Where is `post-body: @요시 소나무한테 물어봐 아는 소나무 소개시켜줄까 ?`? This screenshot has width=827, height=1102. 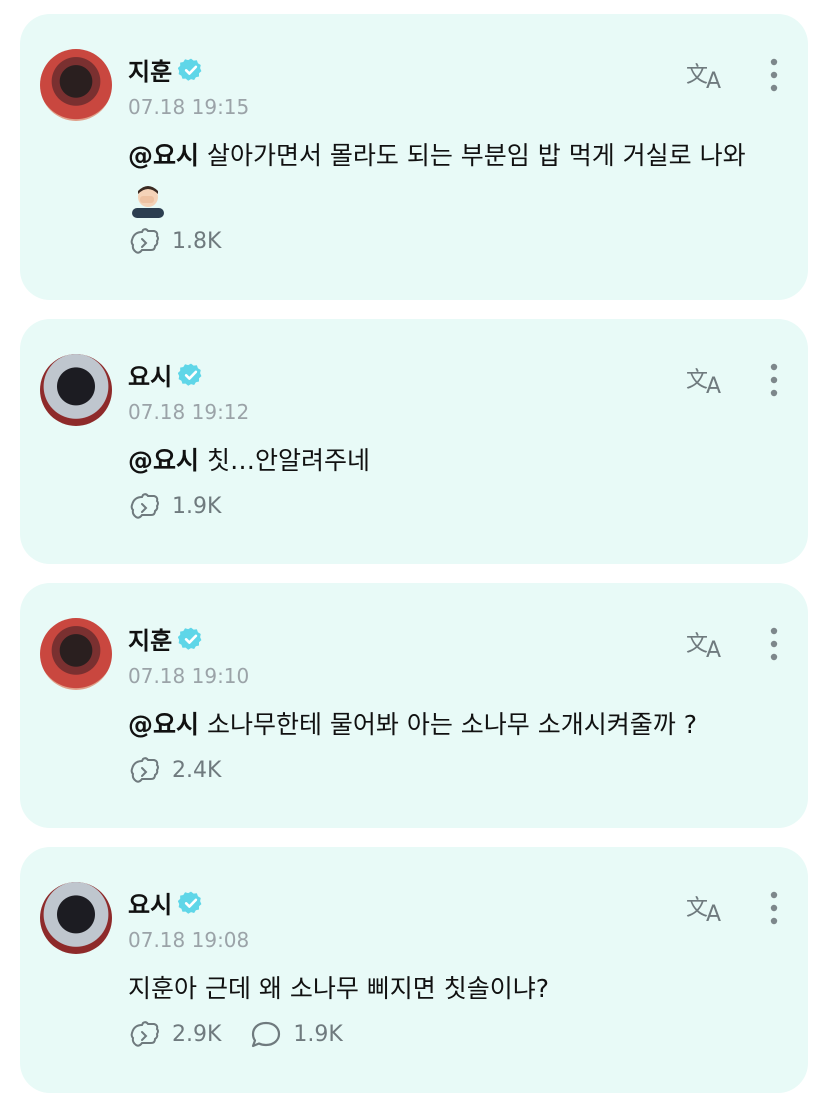
post-body: @요시 소나무한테 물어봐 아는 소나무 소개시켜줄까 ? is located at coordinates (448, 725).